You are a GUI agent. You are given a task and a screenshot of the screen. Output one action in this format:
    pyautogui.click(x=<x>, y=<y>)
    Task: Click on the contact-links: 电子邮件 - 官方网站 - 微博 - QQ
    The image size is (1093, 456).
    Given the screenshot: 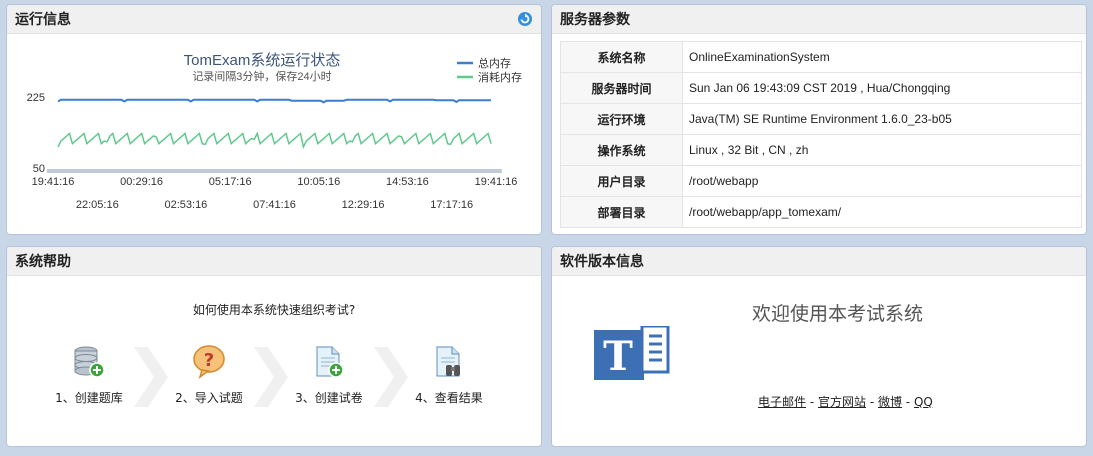 What is the action you would take?
    pyautogui.click(x=845, y=401)
    